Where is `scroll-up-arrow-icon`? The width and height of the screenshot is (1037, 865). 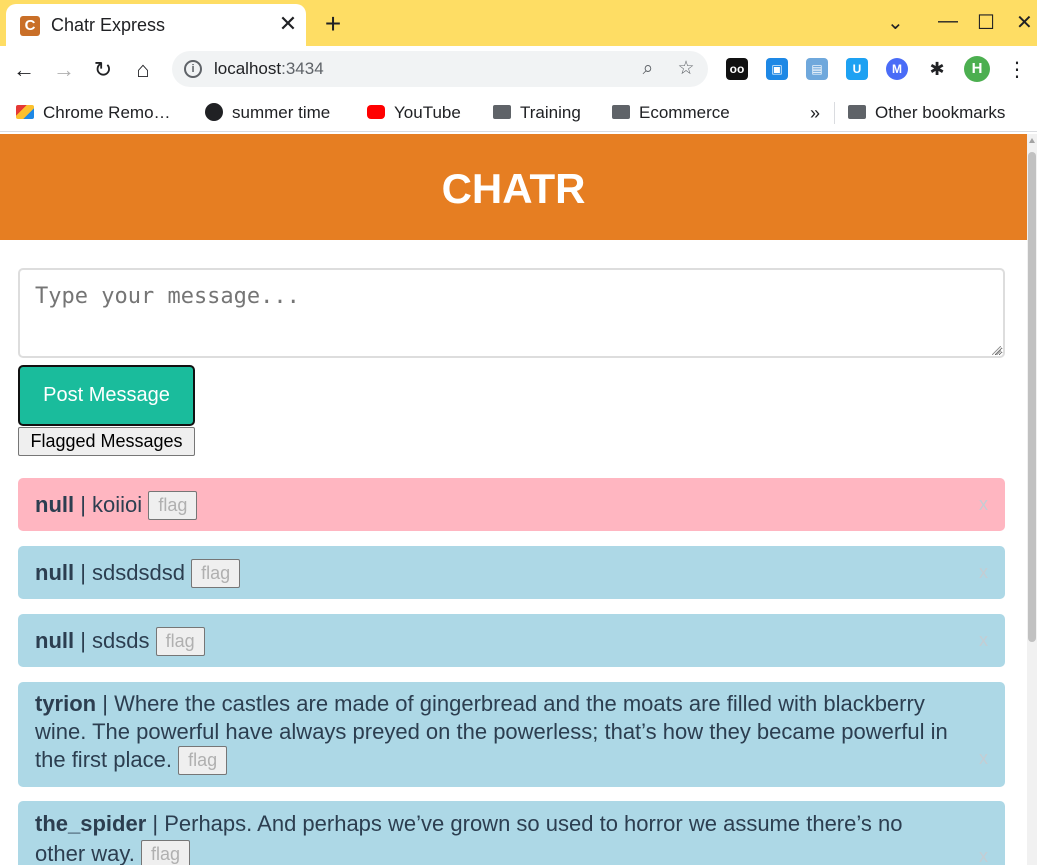 scroll-up-arrow-icon is located at coordinates (1032, 140).